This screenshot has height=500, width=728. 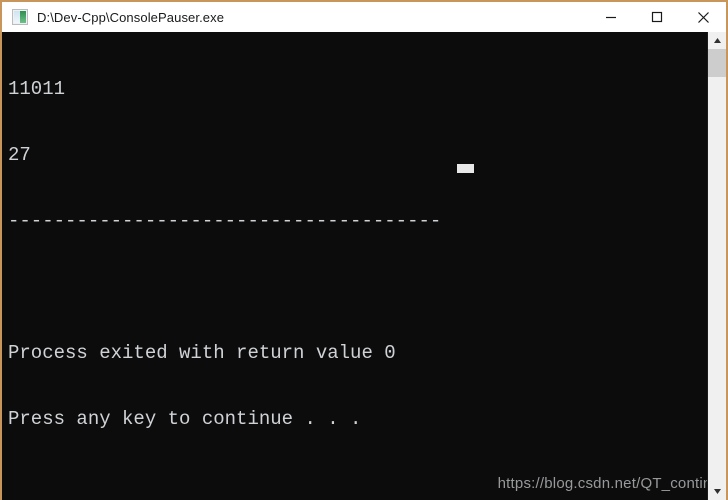 What do you see at coordinates (37, 89) in the screenshot?
I see `console-line: 11011` at bounding box center [37, 89].